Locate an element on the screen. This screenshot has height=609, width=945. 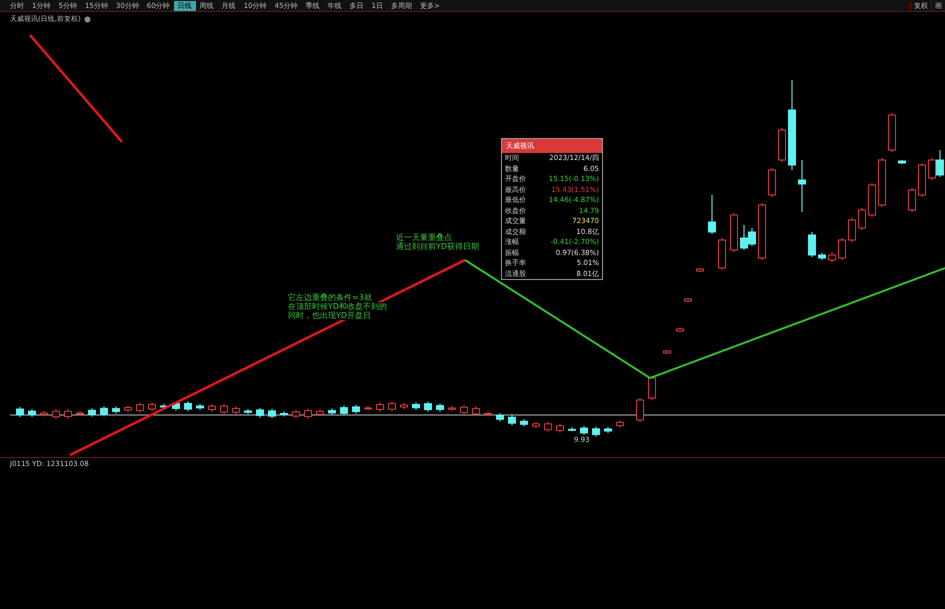
annotation-text: 它左边重叠的条件=3就 is located at coordinates (330, 297).